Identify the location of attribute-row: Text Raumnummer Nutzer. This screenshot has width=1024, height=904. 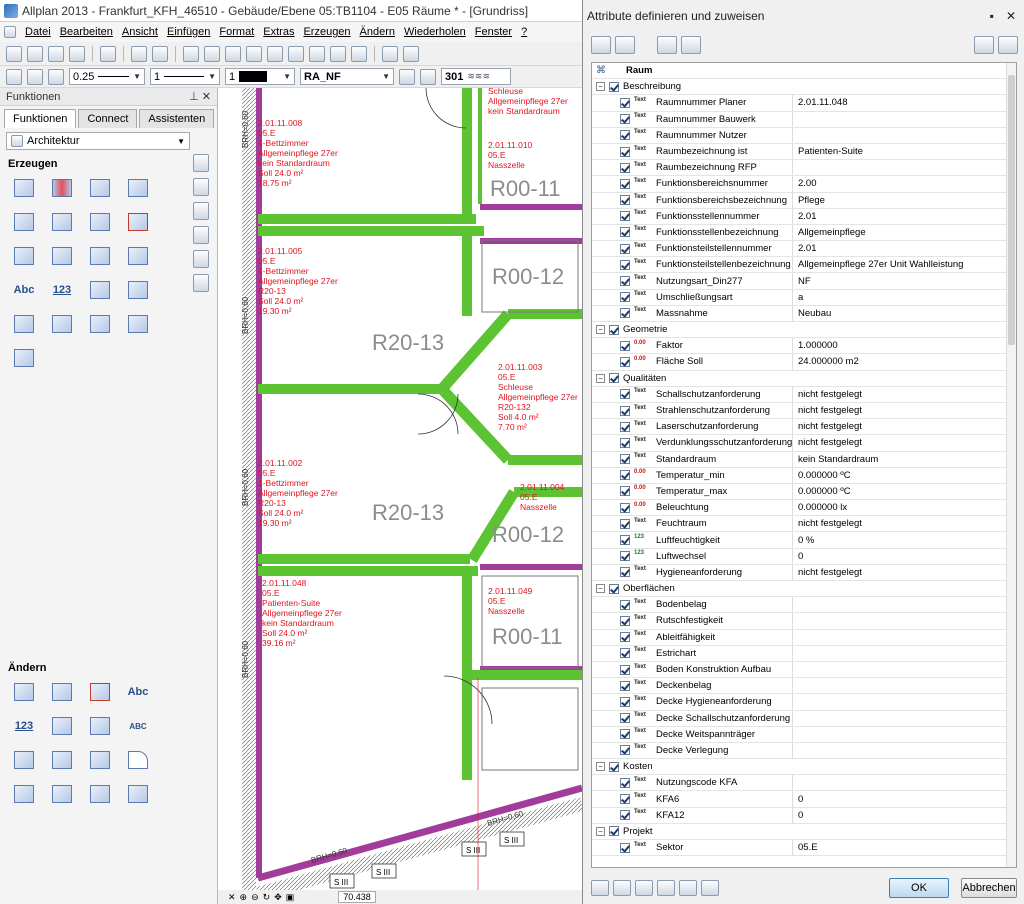
(804, 135).